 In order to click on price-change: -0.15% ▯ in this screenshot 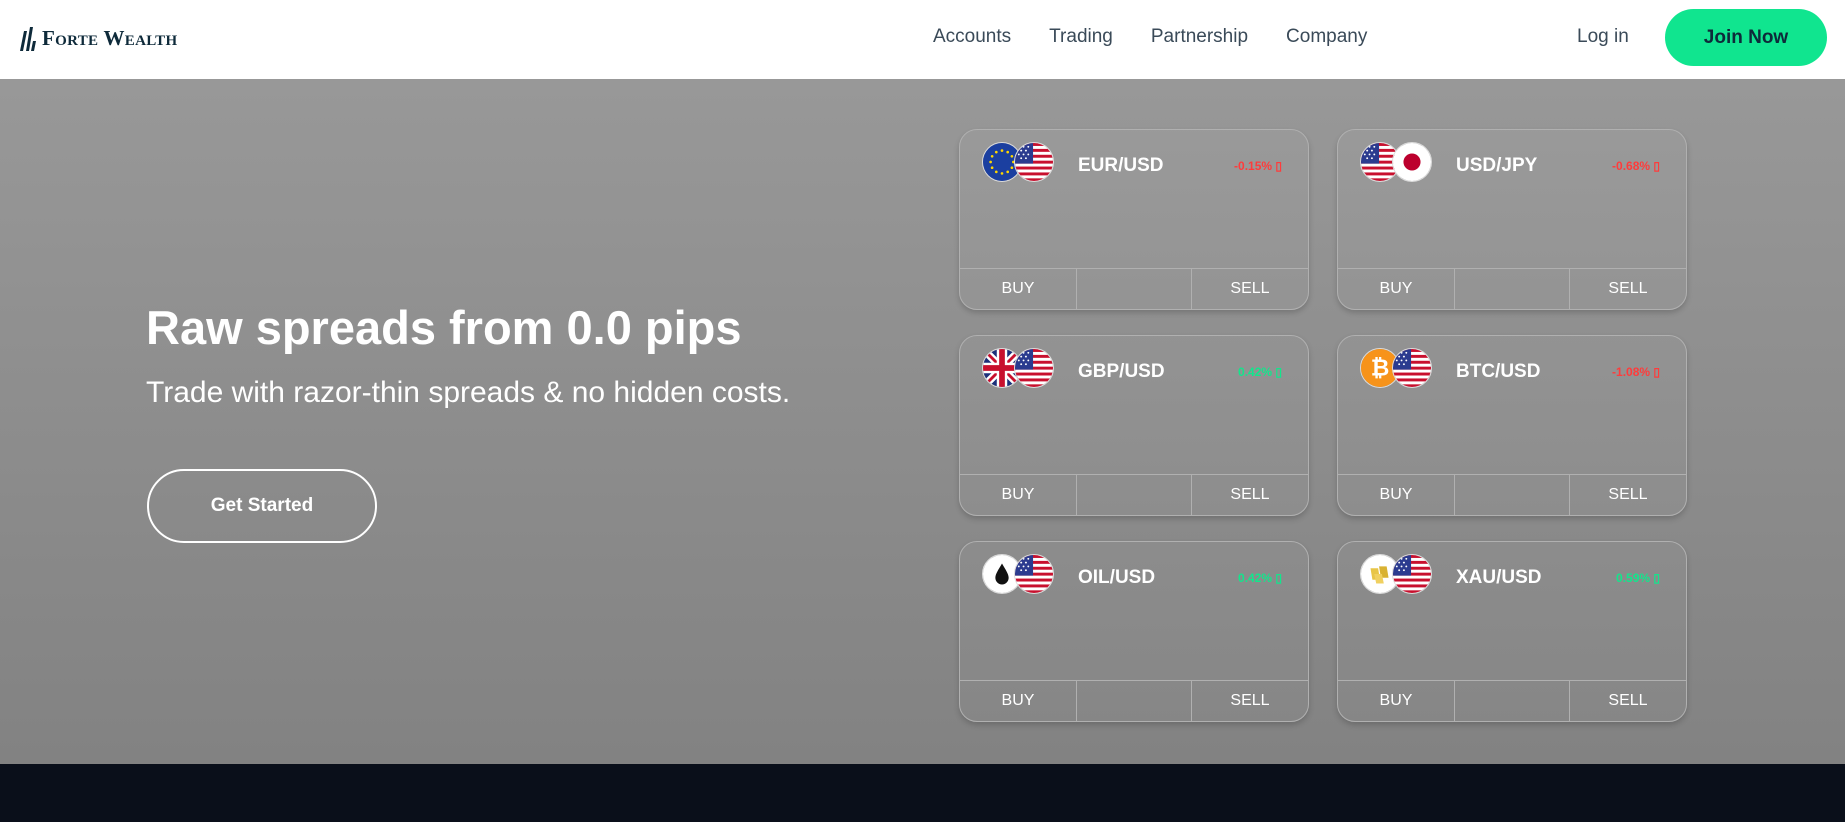, I will do `click(1258, 166)`.